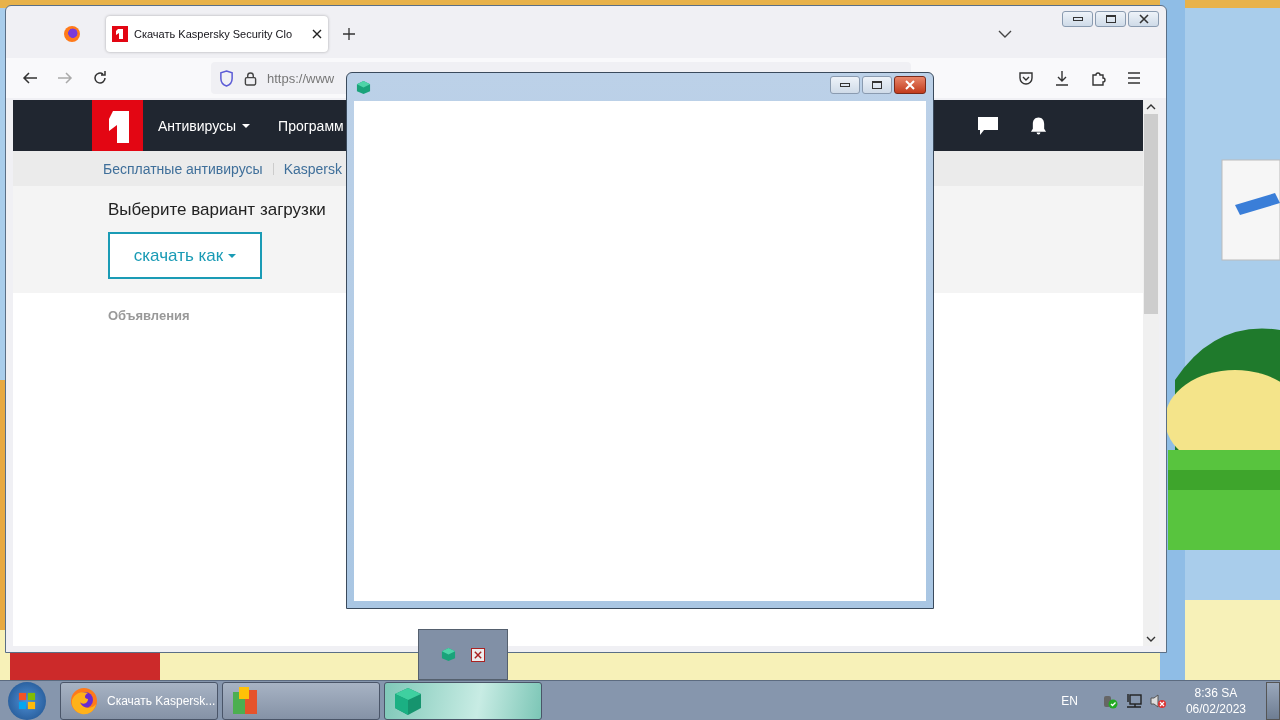 Image resolution: width=1280 pixels, height=720 pixels. I want to click on speaker-muted-icon, so click(1157, 700).